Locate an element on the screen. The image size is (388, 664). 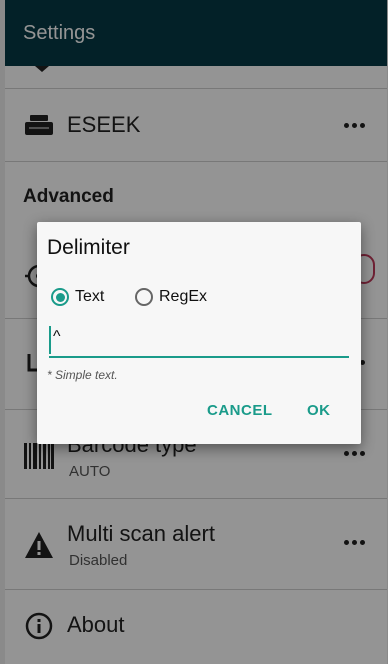
radio-text: Text is located at coordinates (77, 297).